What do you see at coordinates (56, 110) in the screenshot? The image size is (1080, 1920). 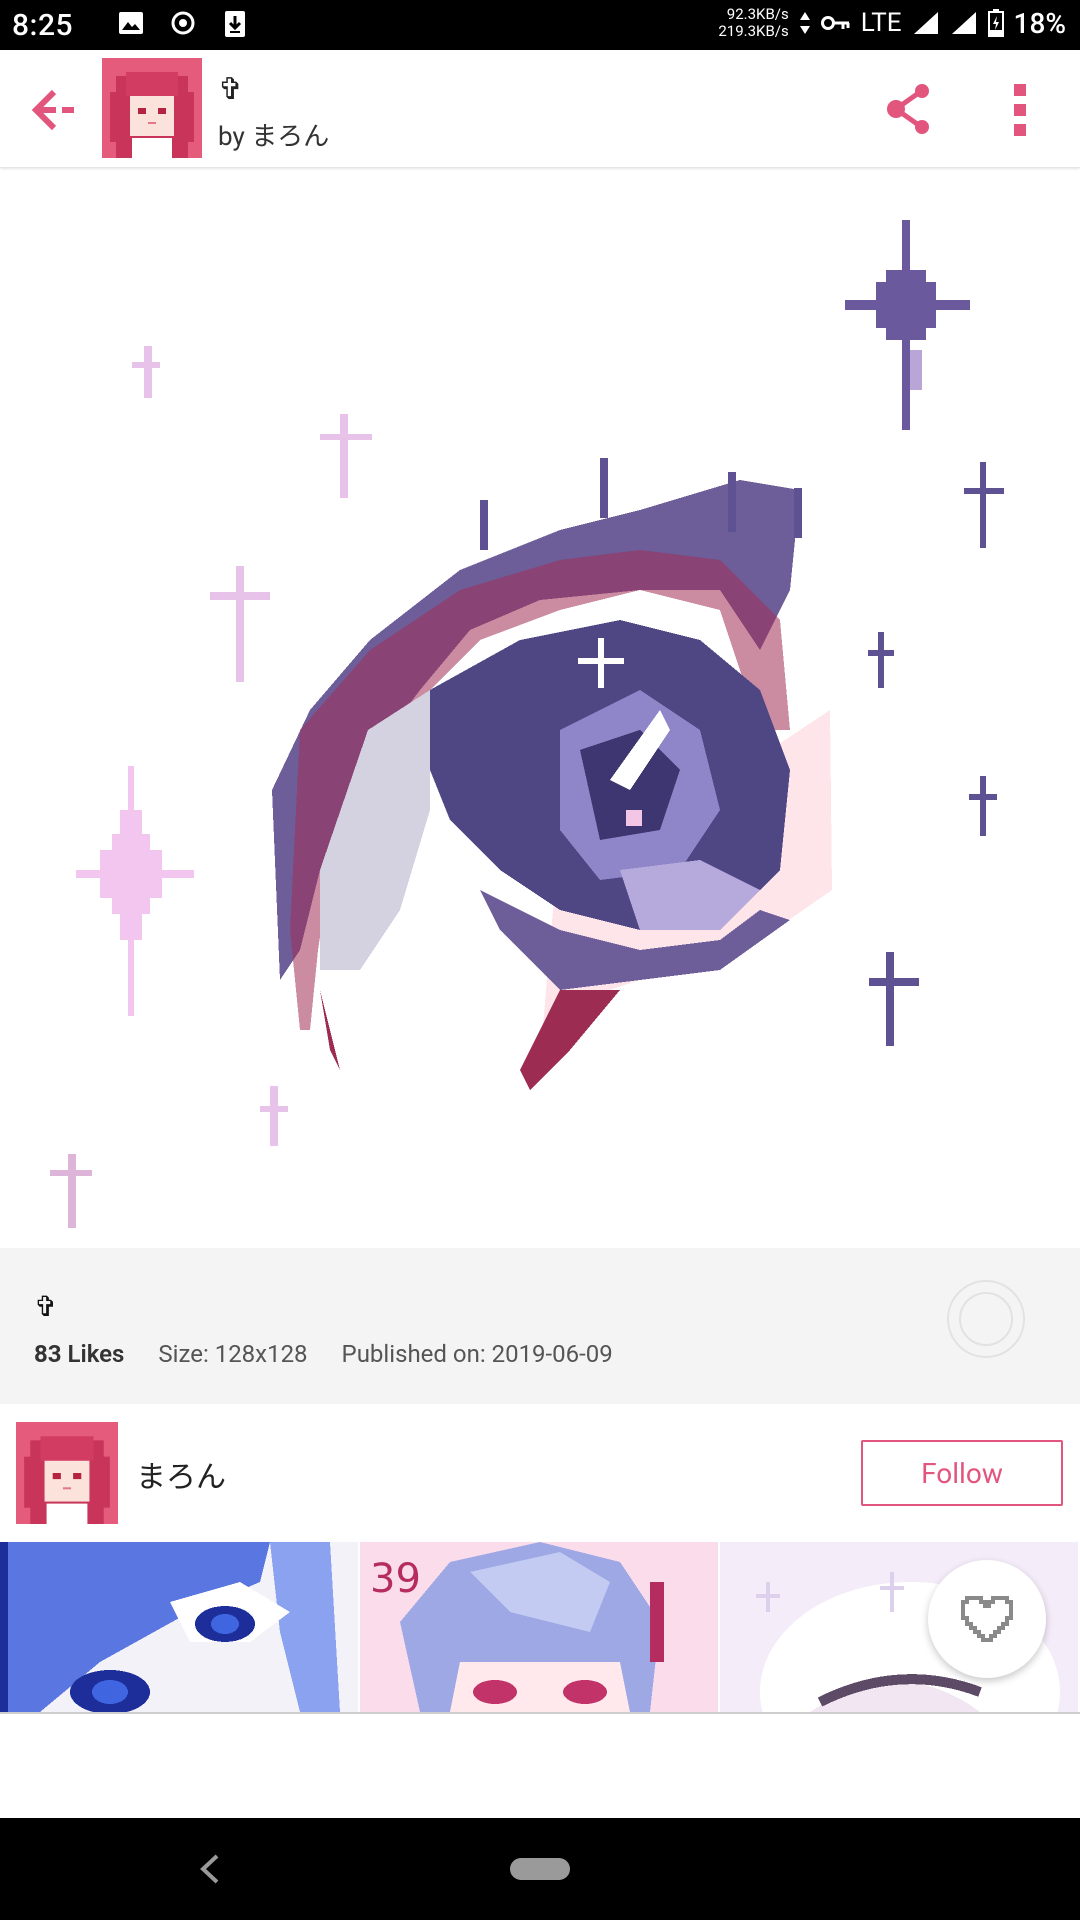 I see `back-arrow-icon` at bounding box center [56, 110].